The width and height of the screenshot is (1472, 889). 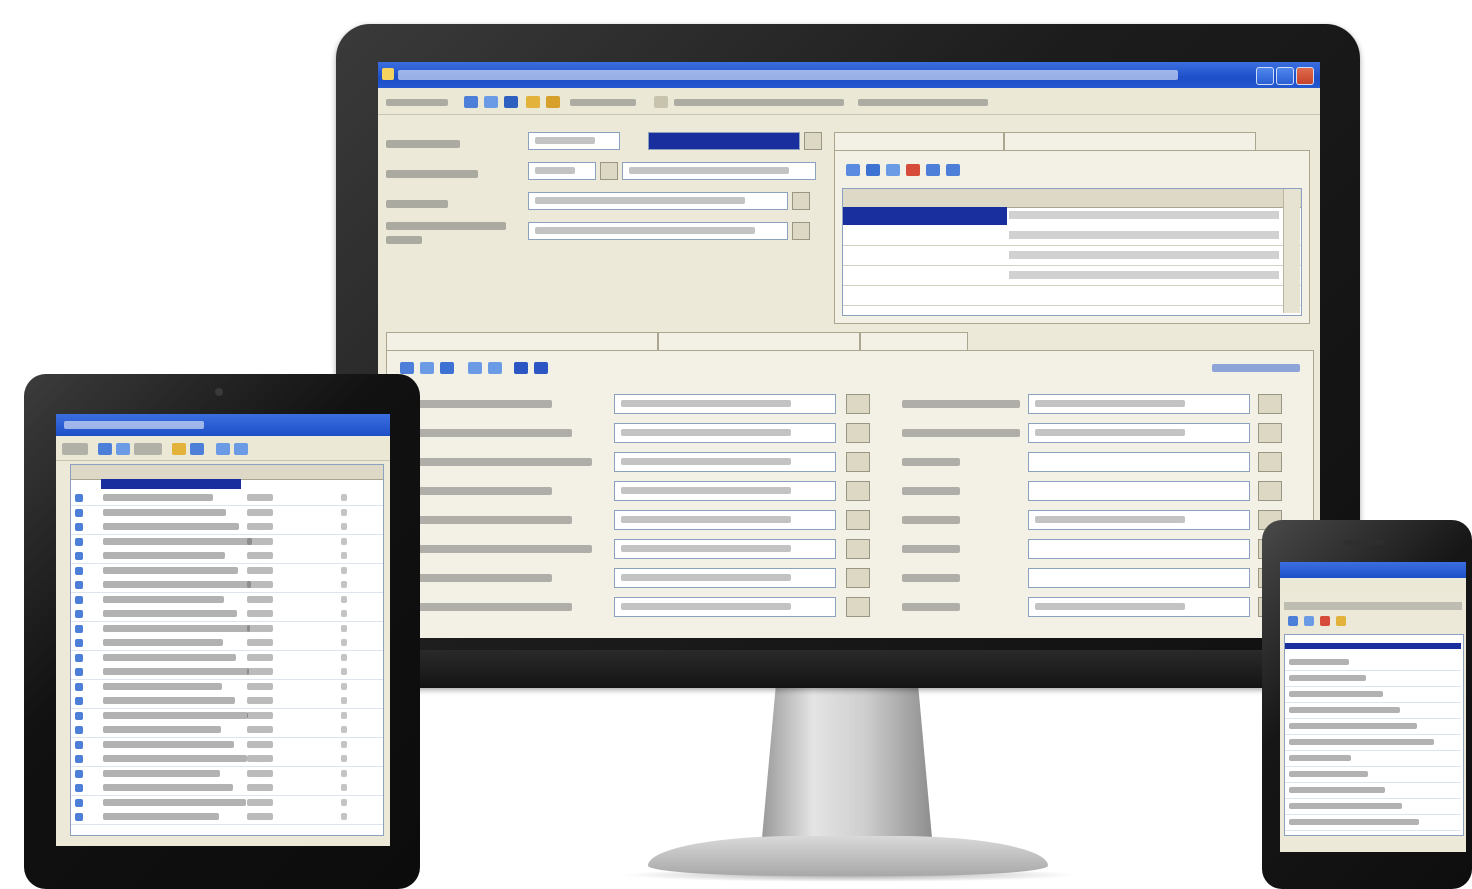 What do you see at coordinates (553, 102) in the screenshot?
I see `print-icon` at bounding box center [553, 102].